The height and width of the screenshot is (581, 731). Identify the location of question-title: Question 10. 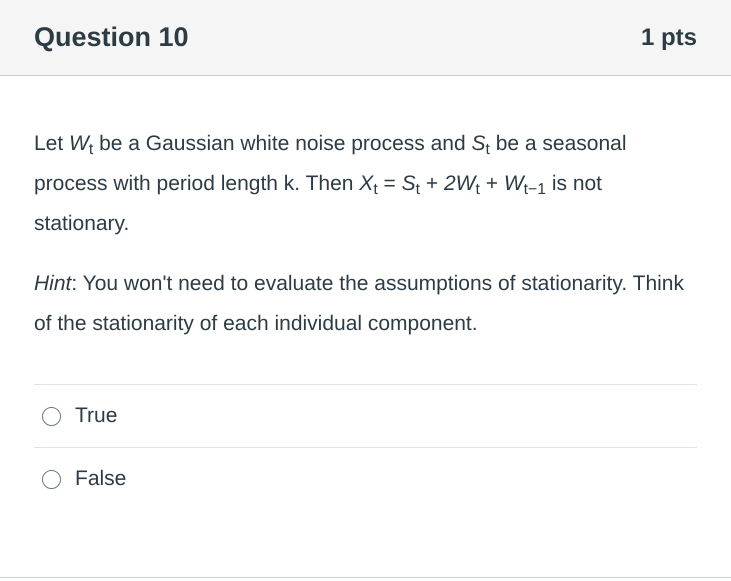
(111, 37).